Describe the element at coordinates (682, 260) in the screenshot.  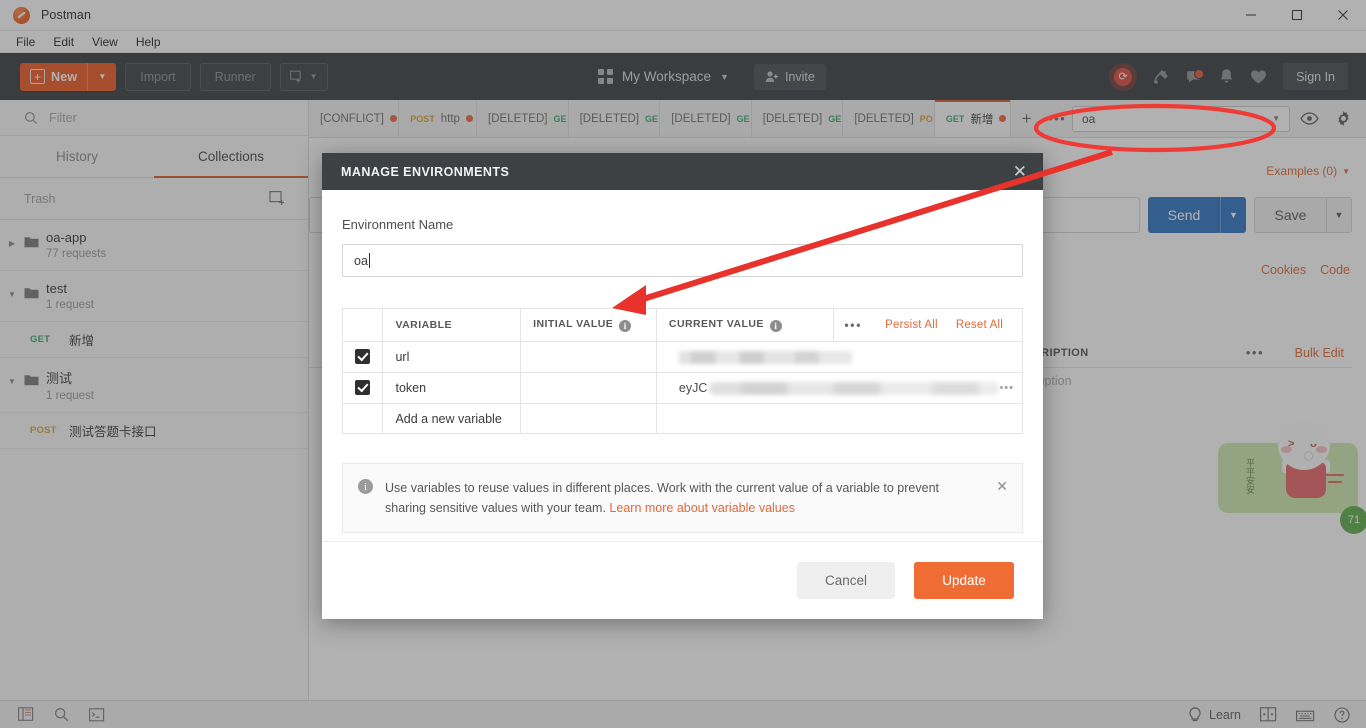
I see `environment-name-input: oa` at that location.